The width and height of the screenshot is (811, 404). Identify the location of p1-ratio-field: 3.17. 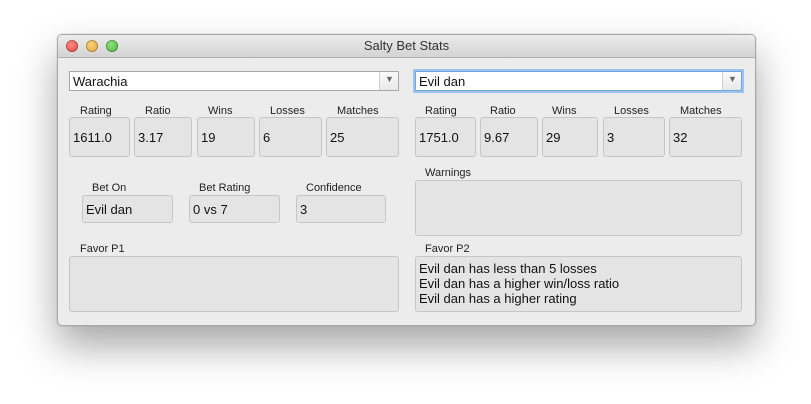
(163, 137).